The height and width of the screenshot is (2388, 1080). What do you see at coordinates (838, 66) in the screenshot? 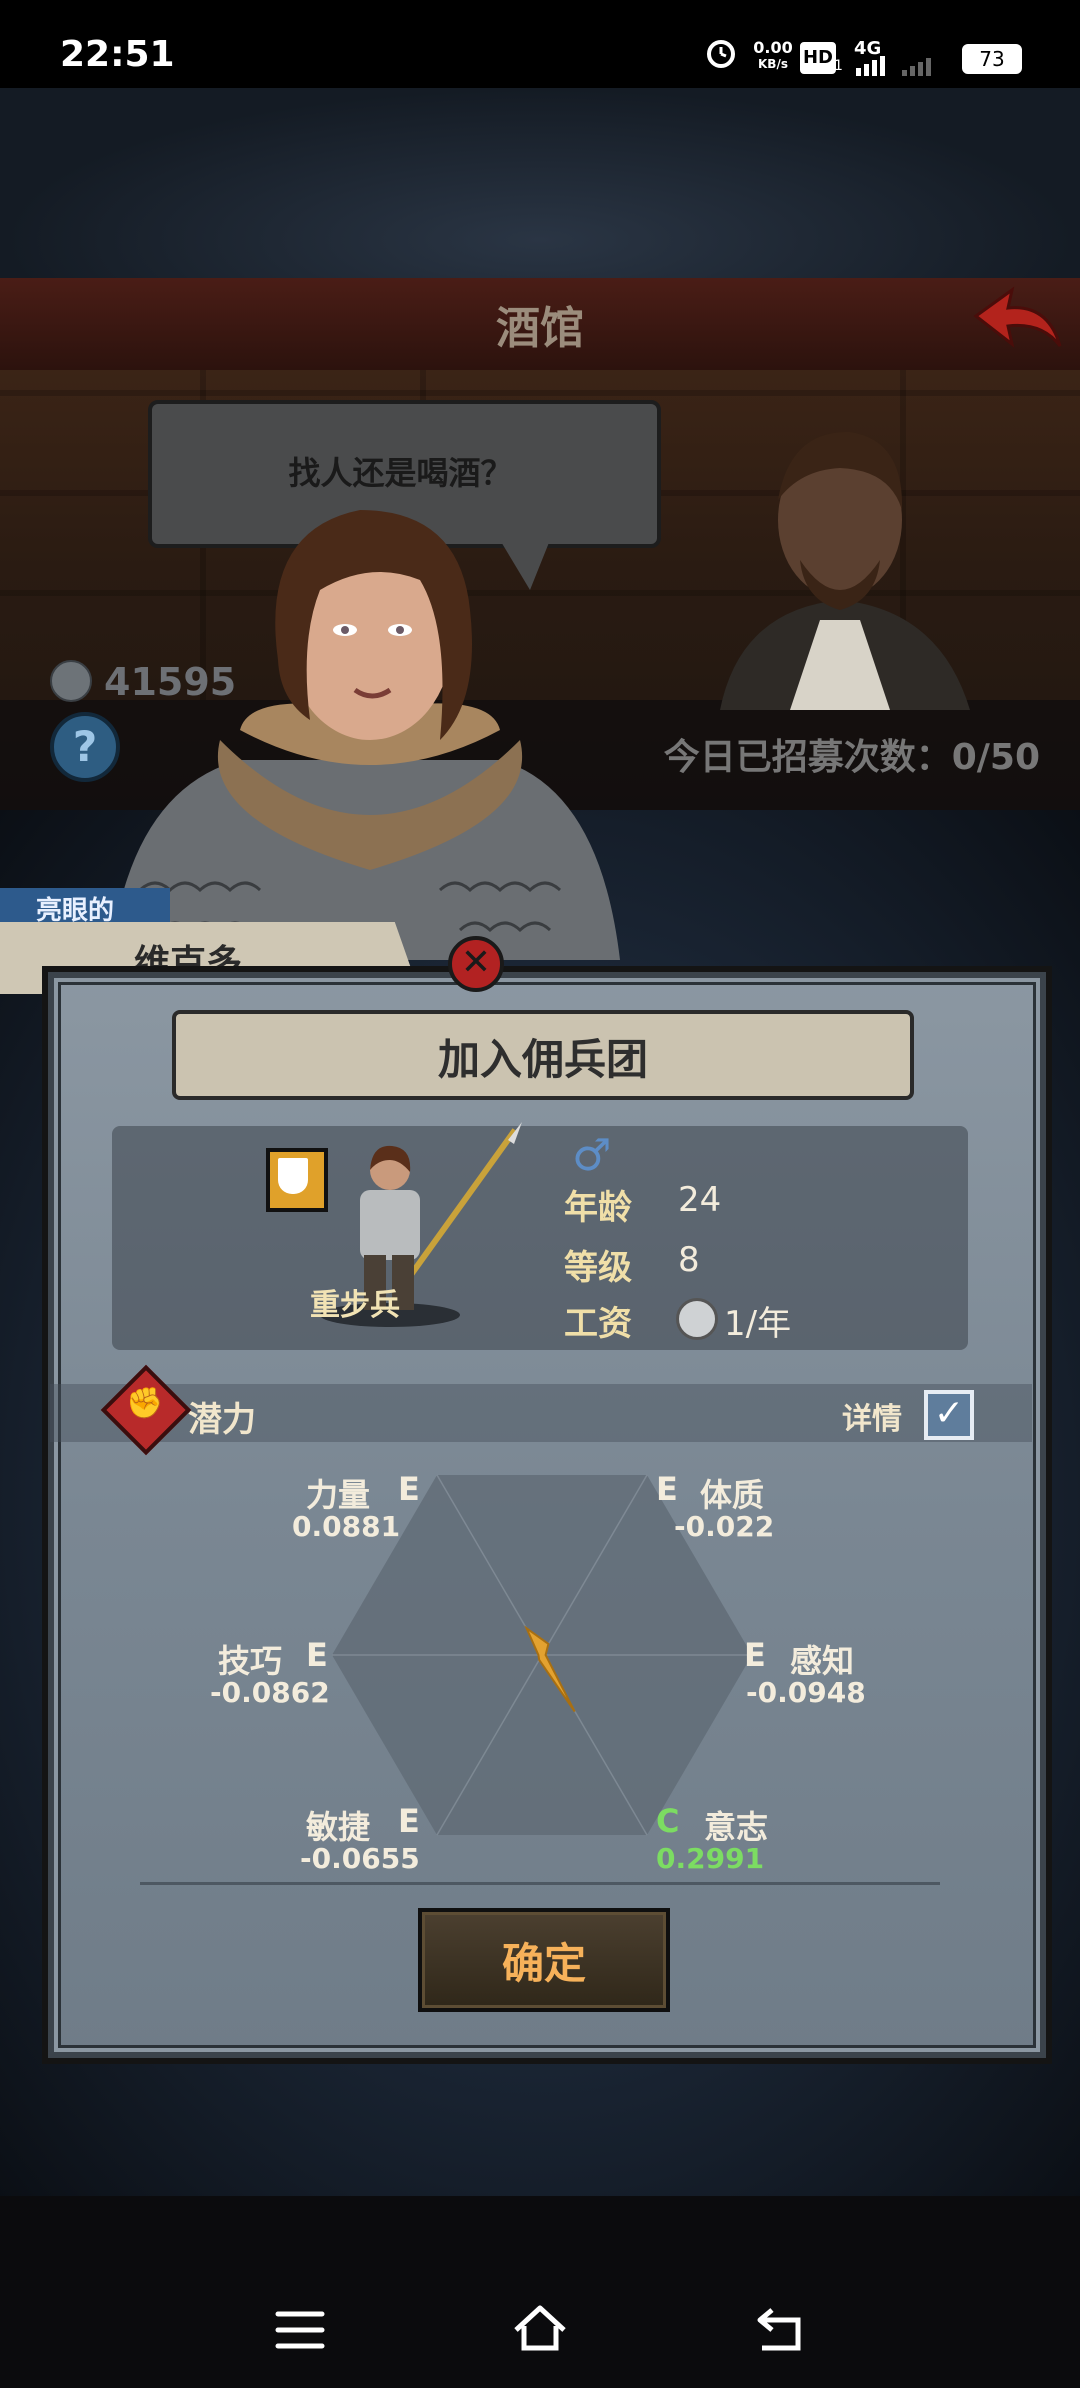
I see `sim-number: 1` at bounding box center [838, 66].